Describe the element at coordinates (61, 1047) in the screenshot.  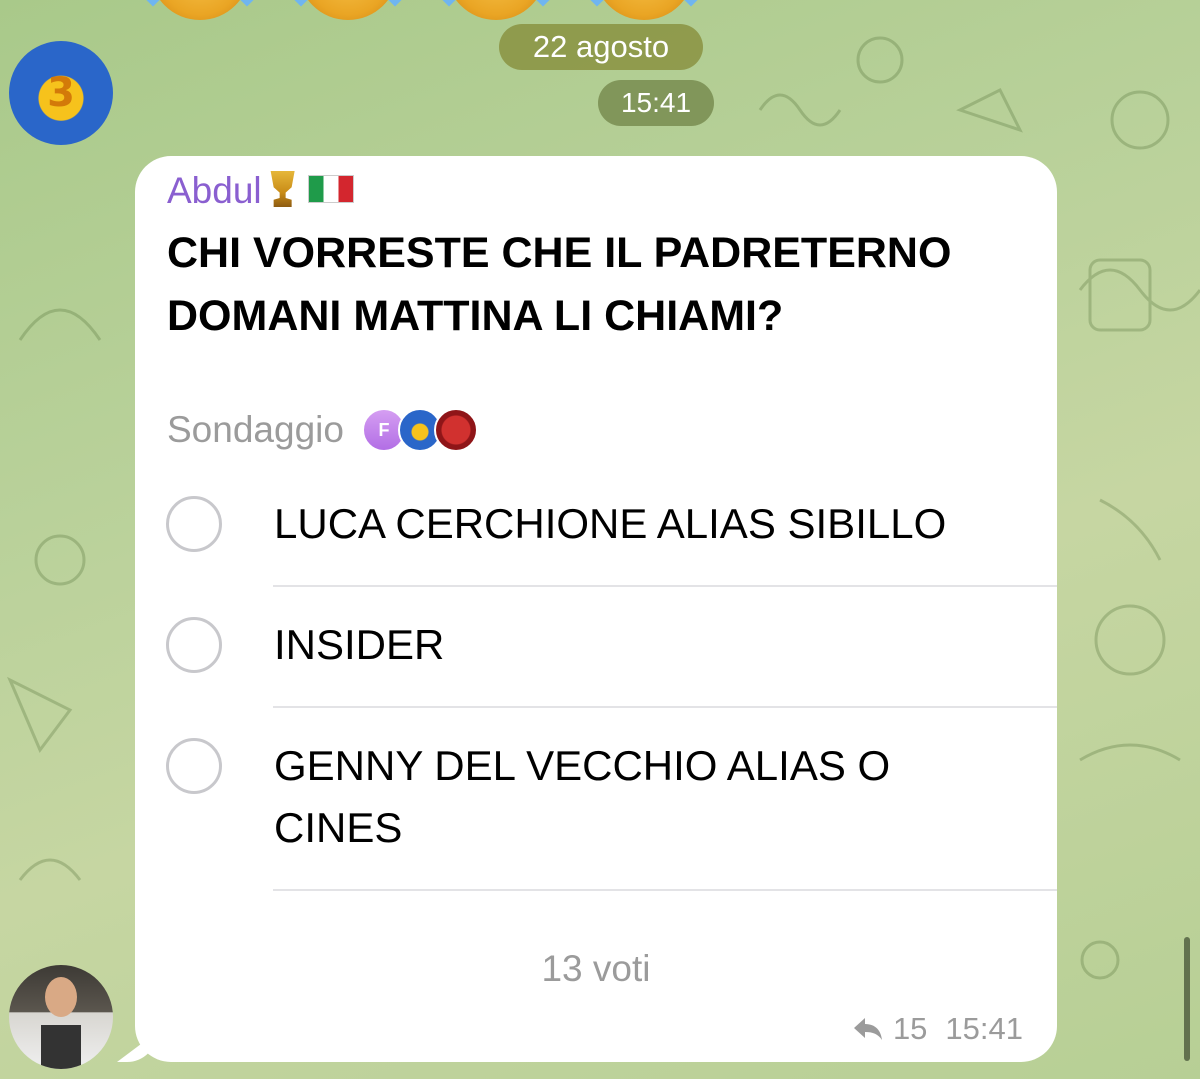
I see `avatar-shirt` at that location.